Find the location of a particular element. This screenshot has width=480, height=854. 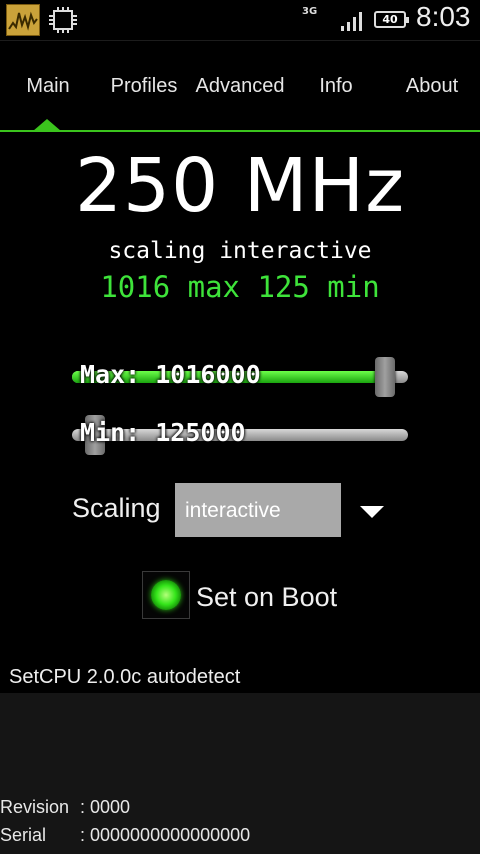

info-row-serial-value: : 0000000000000000 is located at coordinates (165, 835).